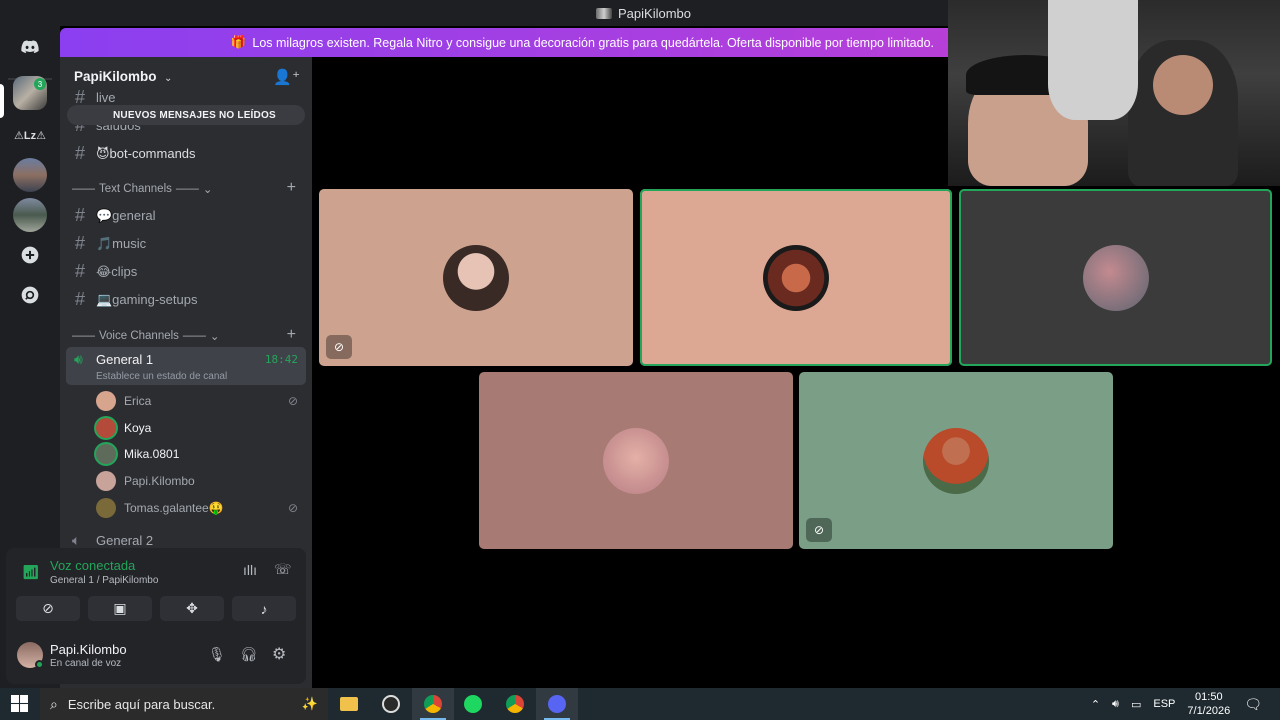 The height and width of the screenshot is (720, 1280). I want to click on soundboard-button: ♪, so click(264, 608).